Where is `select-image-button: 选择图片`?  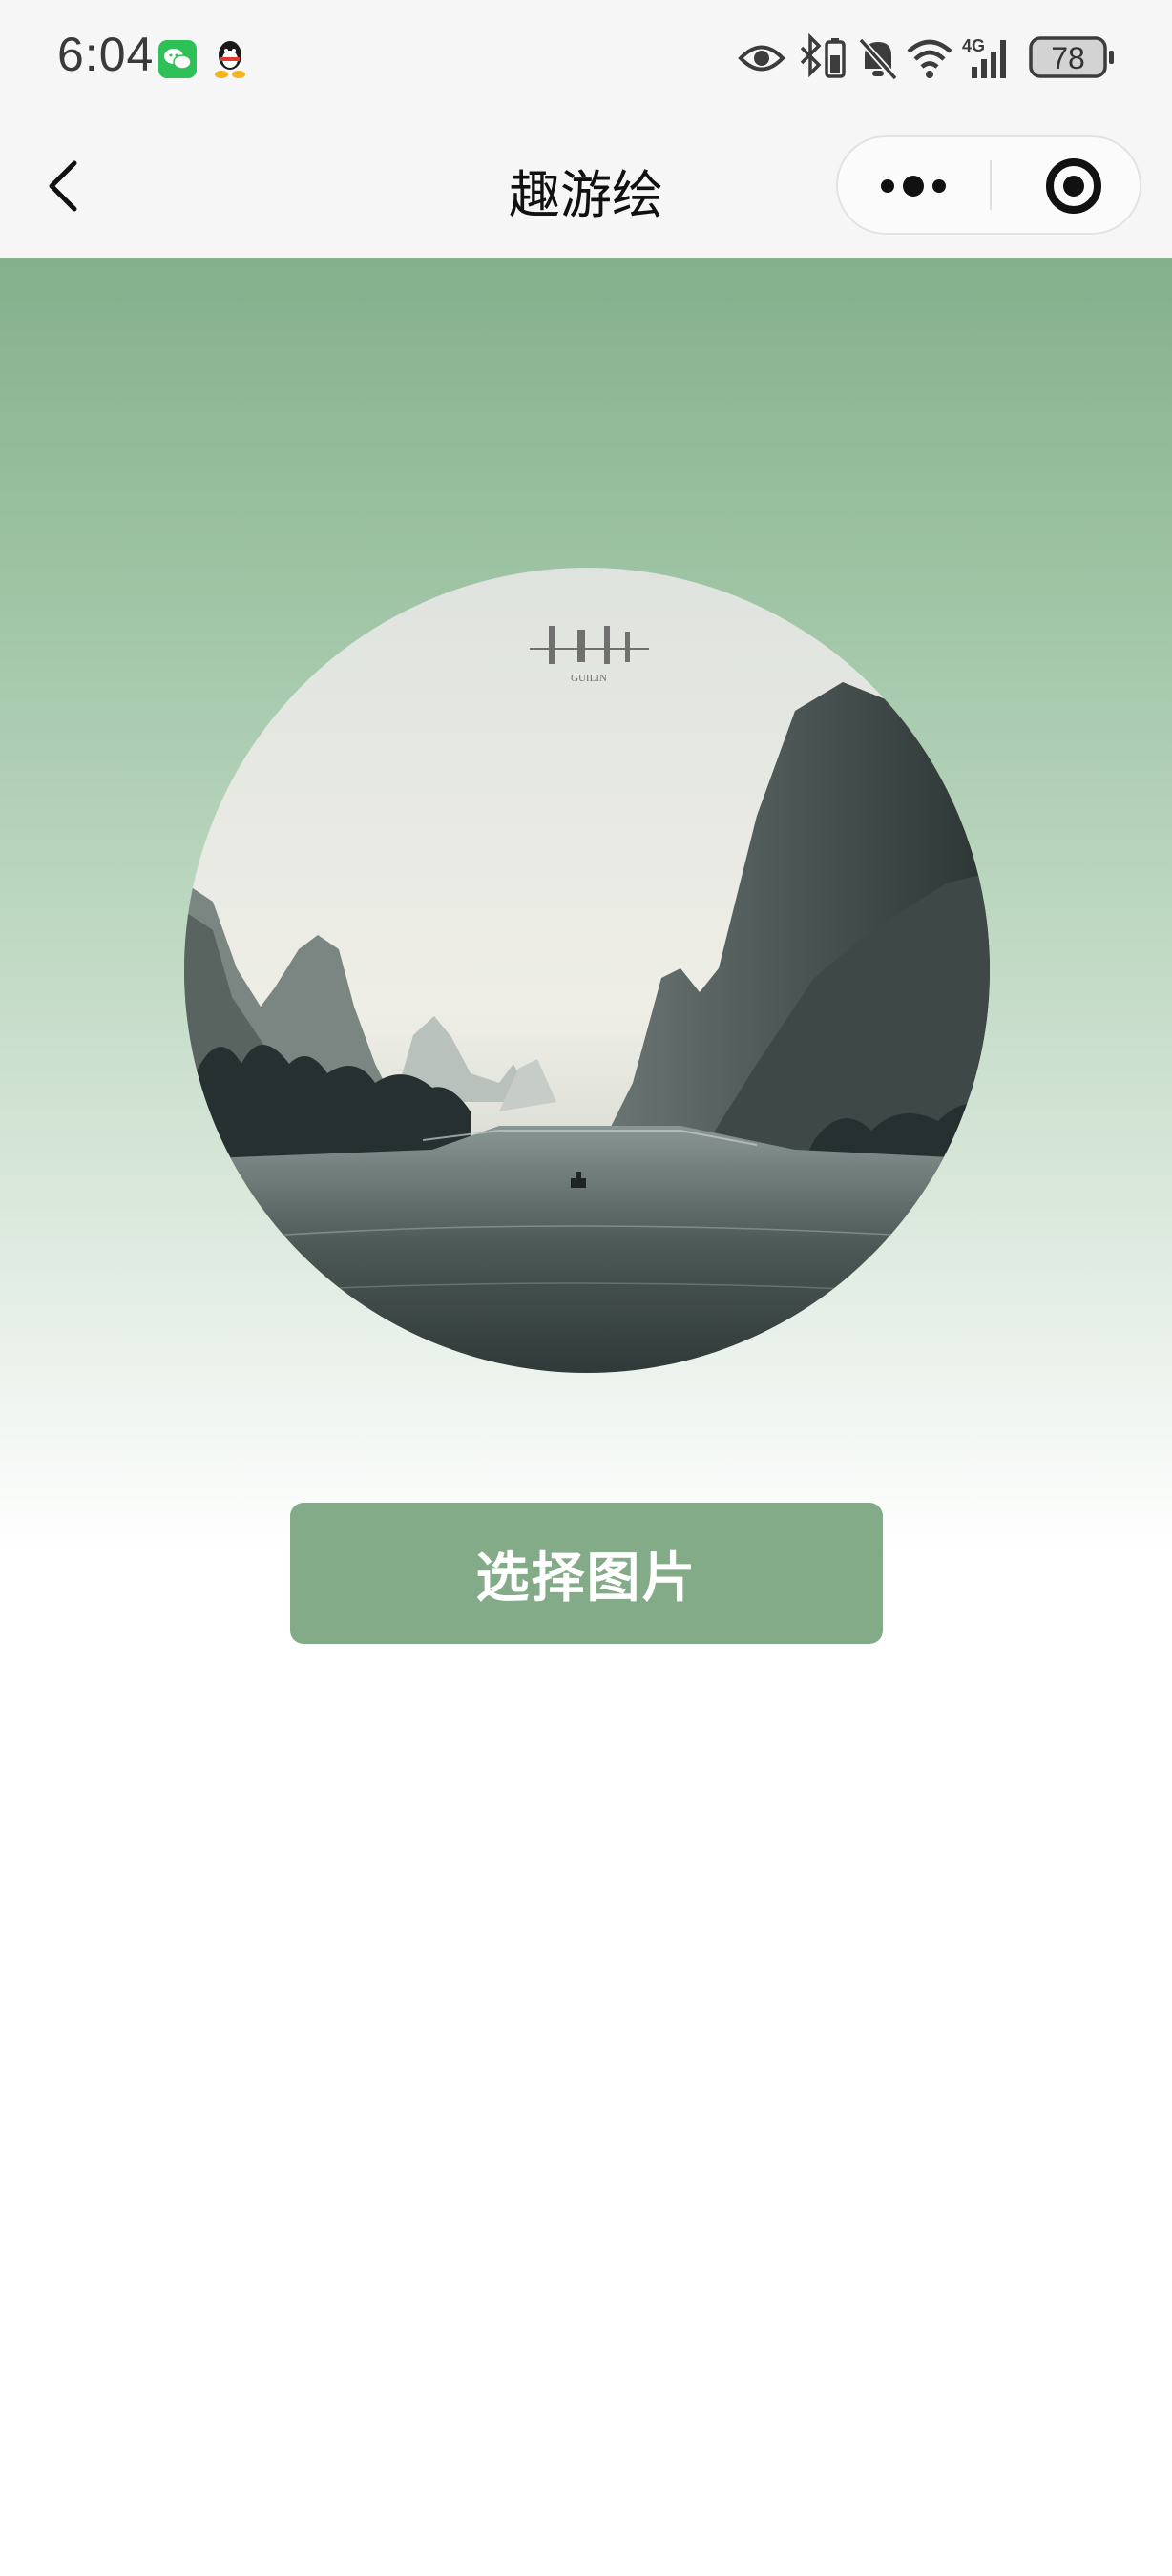
select-image-button: 选择图片 is located at coordinates (586, 1573).